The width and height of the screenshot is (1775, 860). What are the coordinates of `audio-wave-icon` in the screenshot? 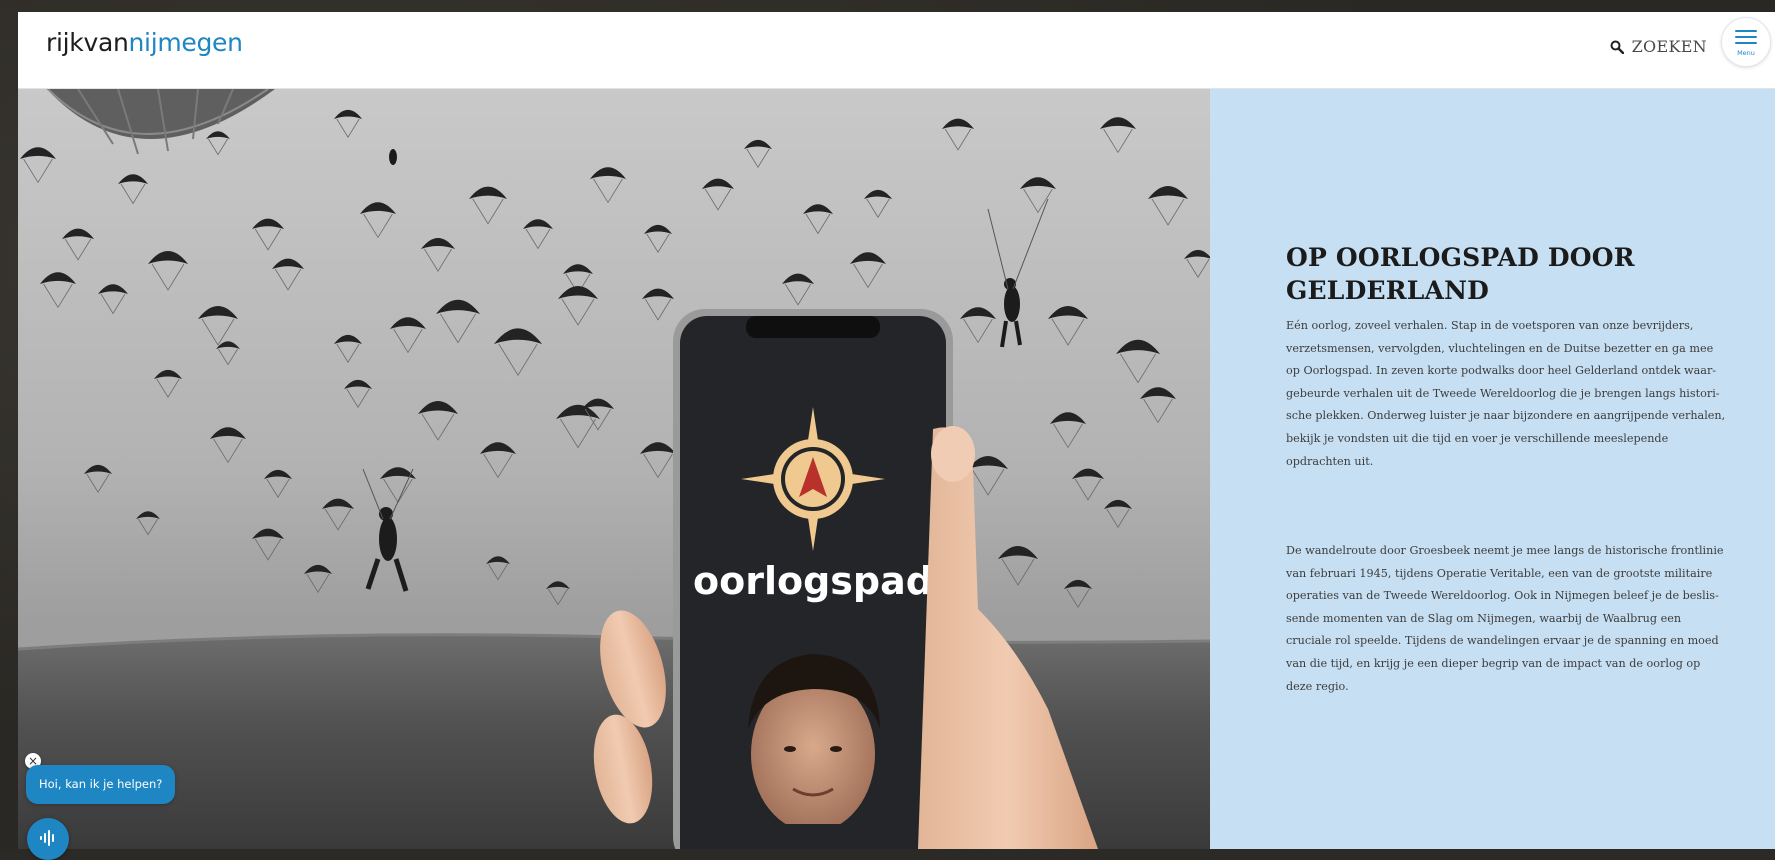 It's located at (47, 838).